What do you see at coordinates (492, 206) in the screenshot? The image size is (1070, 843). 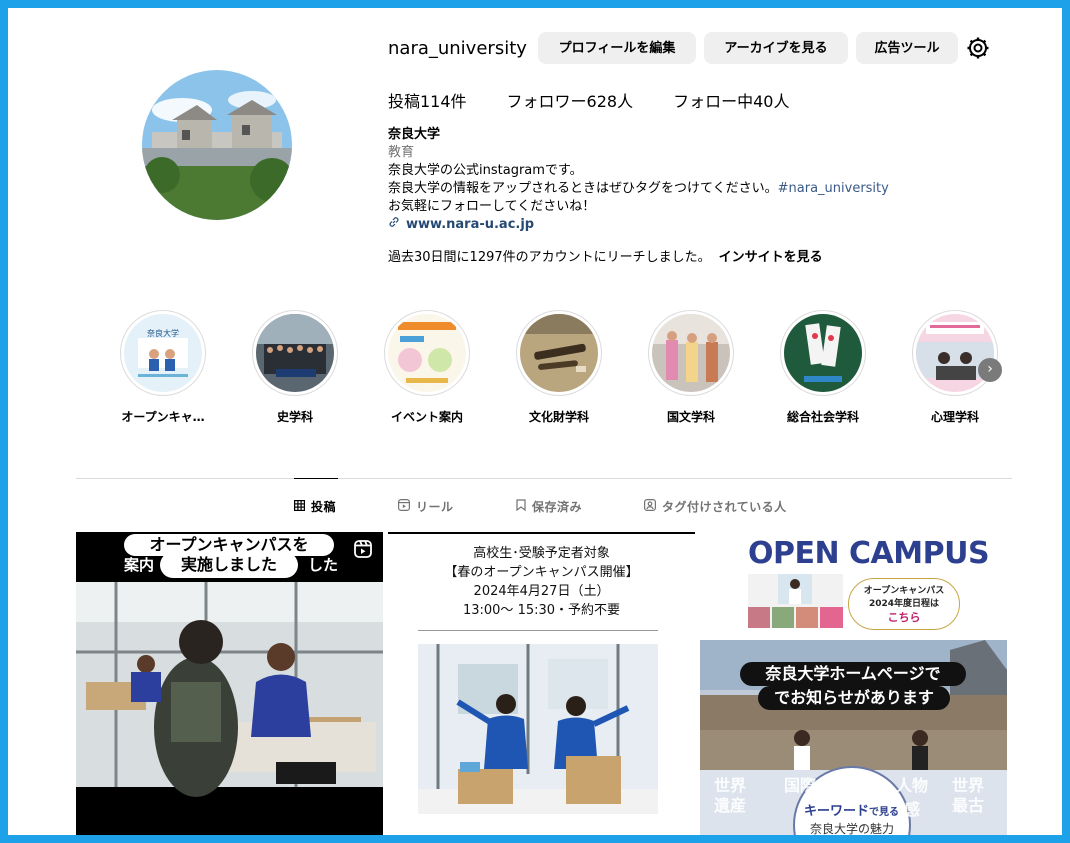 I see `bio-line: お気軽にフォローしてくださいね！` at bounding box center [492, 206].